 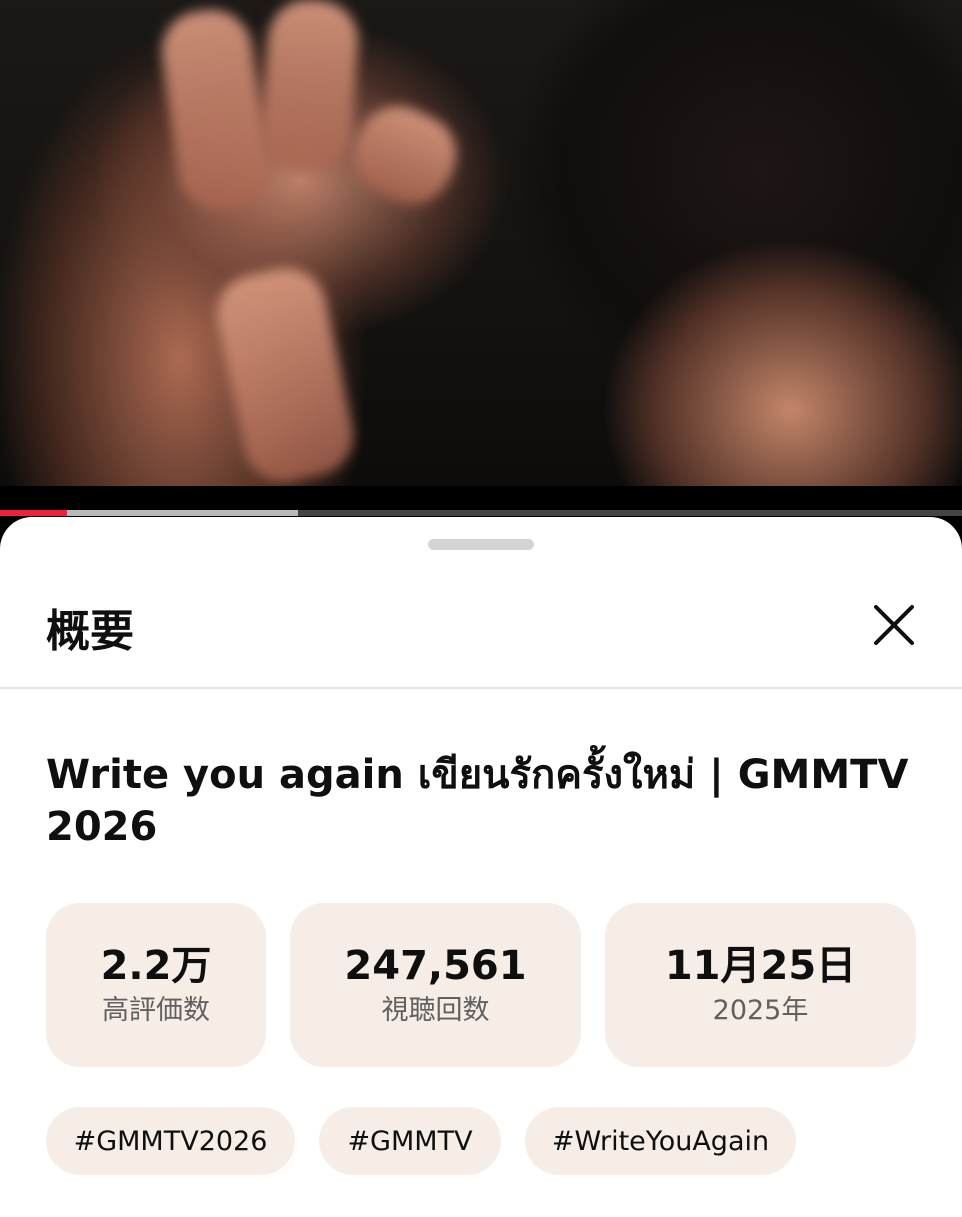 What do you see at coordinates (660, 1141) in the screenshot?
I see `hashtag-chip: #WriteYouAgain` at bounding box center [660, 1141].